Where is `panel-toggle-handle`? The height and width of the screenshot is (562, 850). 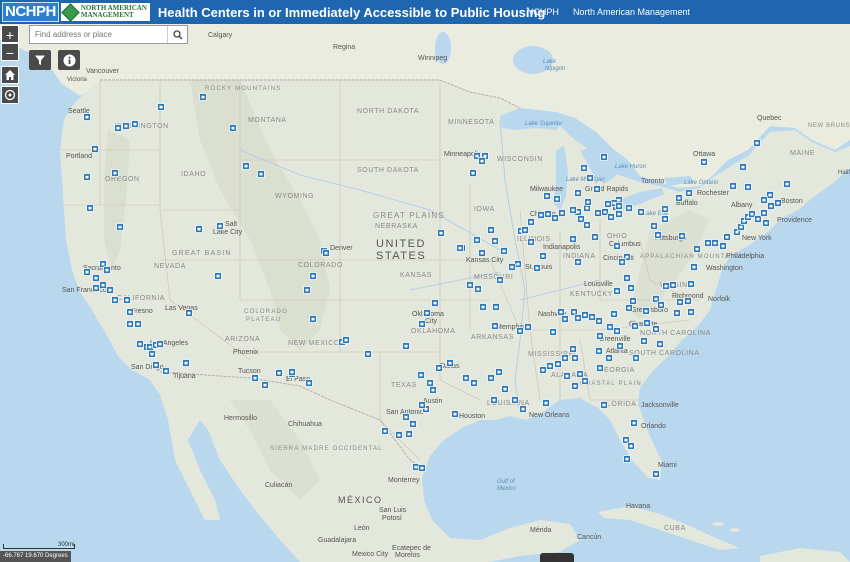 panel-toggle-handle is located at coordinates (557, 557).